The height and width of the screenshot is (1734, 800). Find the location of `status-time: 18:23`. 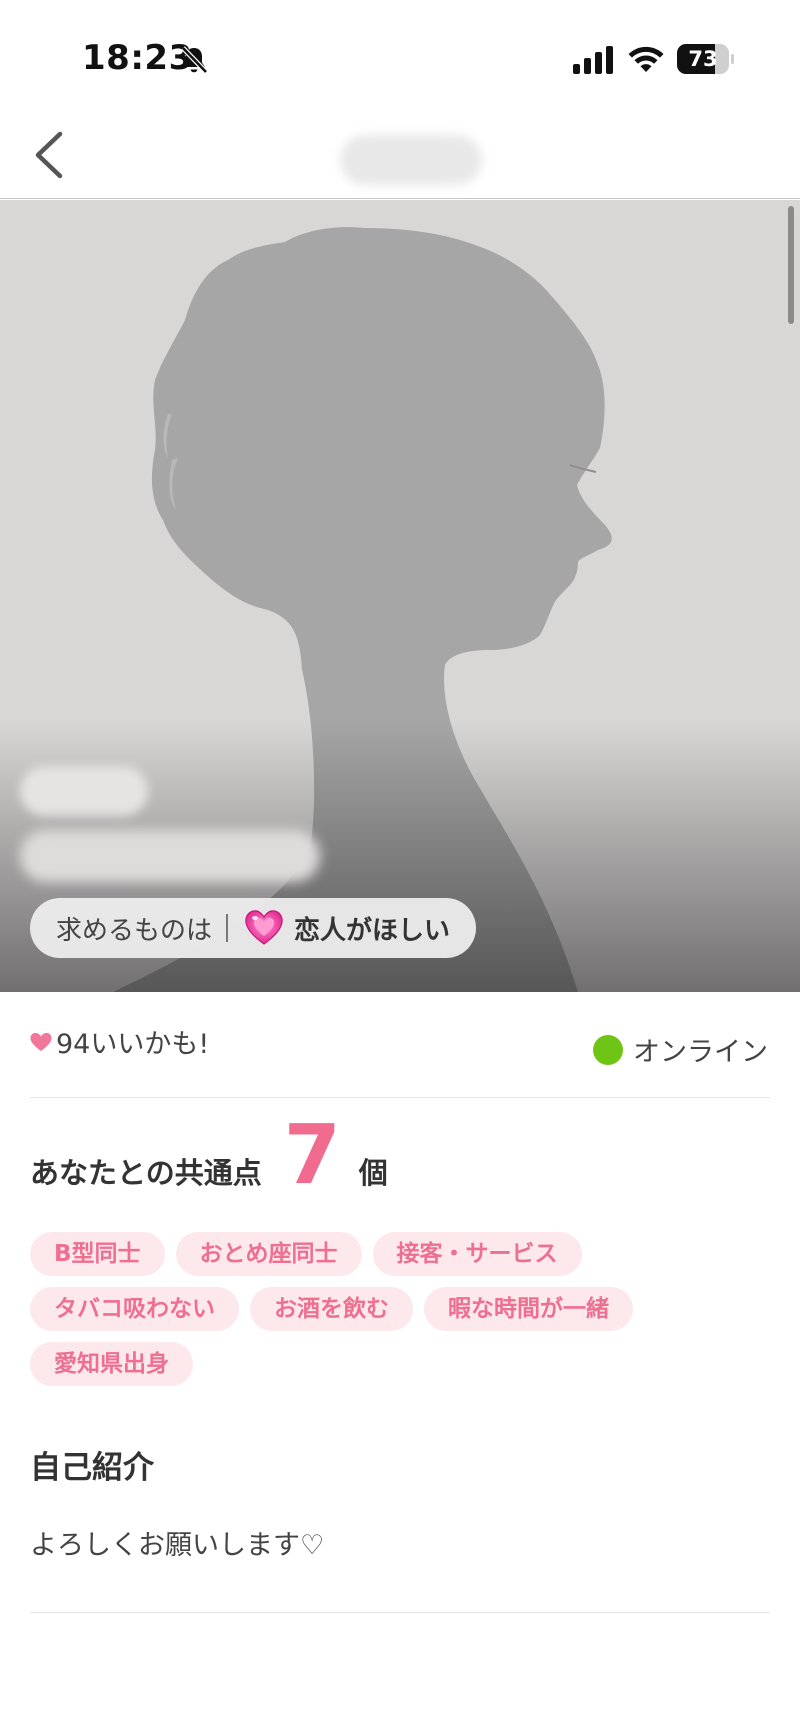

status-time: 18:23 is located at coordinates (137, 58).